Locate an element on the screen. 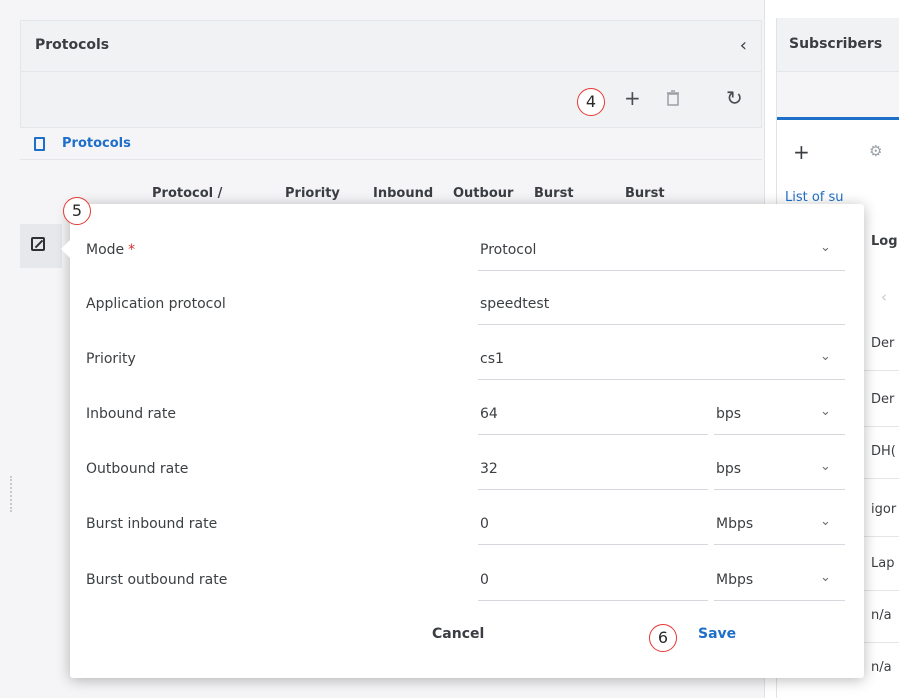  burst-inbound-rate-field: Burst inbound rate 0 Mbps ⌄ is located at coordinates (467, 511).